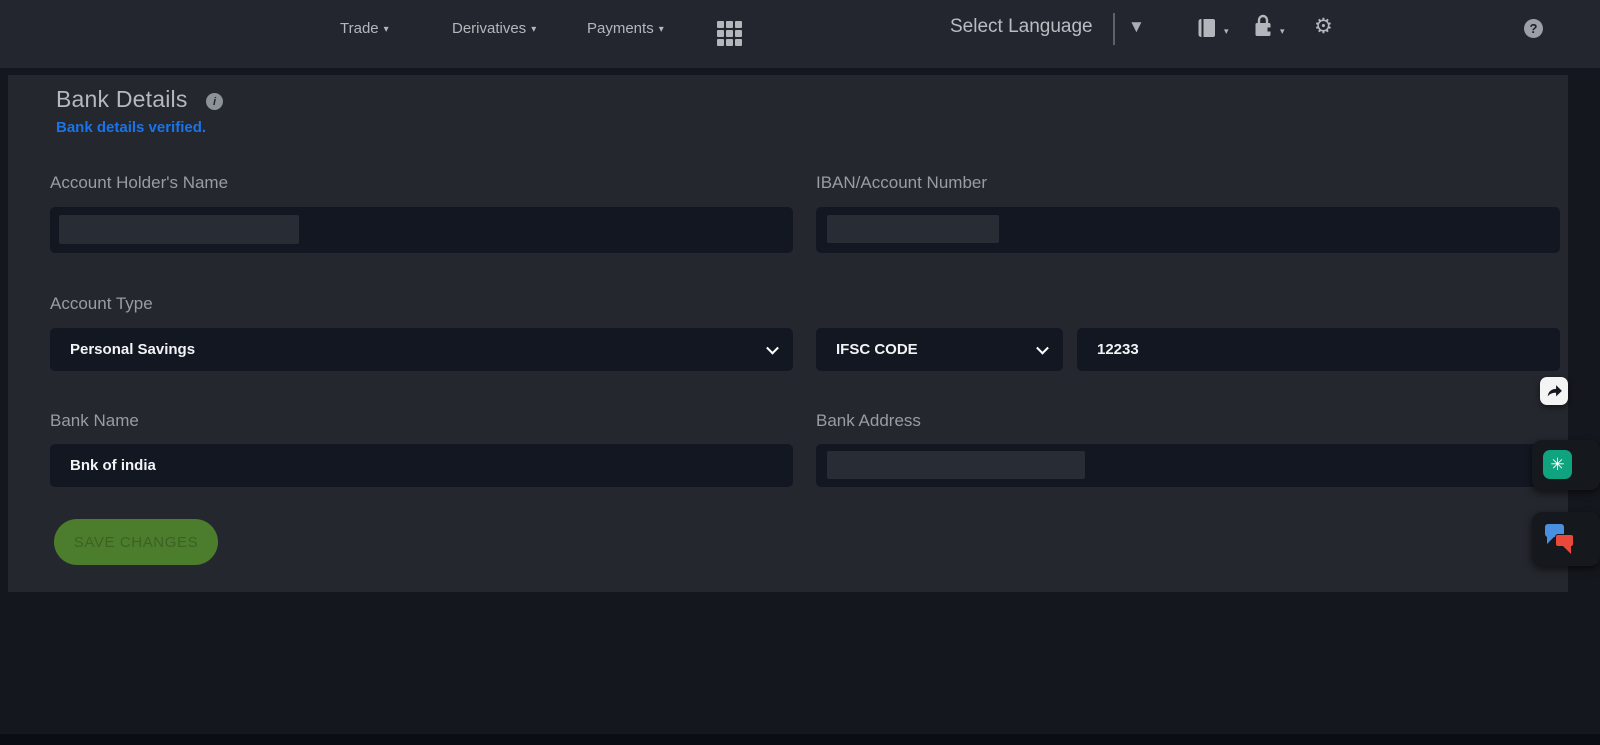 The image size is (1600, 745). I want to click on ifsc-number-input, so click(1318, 349).